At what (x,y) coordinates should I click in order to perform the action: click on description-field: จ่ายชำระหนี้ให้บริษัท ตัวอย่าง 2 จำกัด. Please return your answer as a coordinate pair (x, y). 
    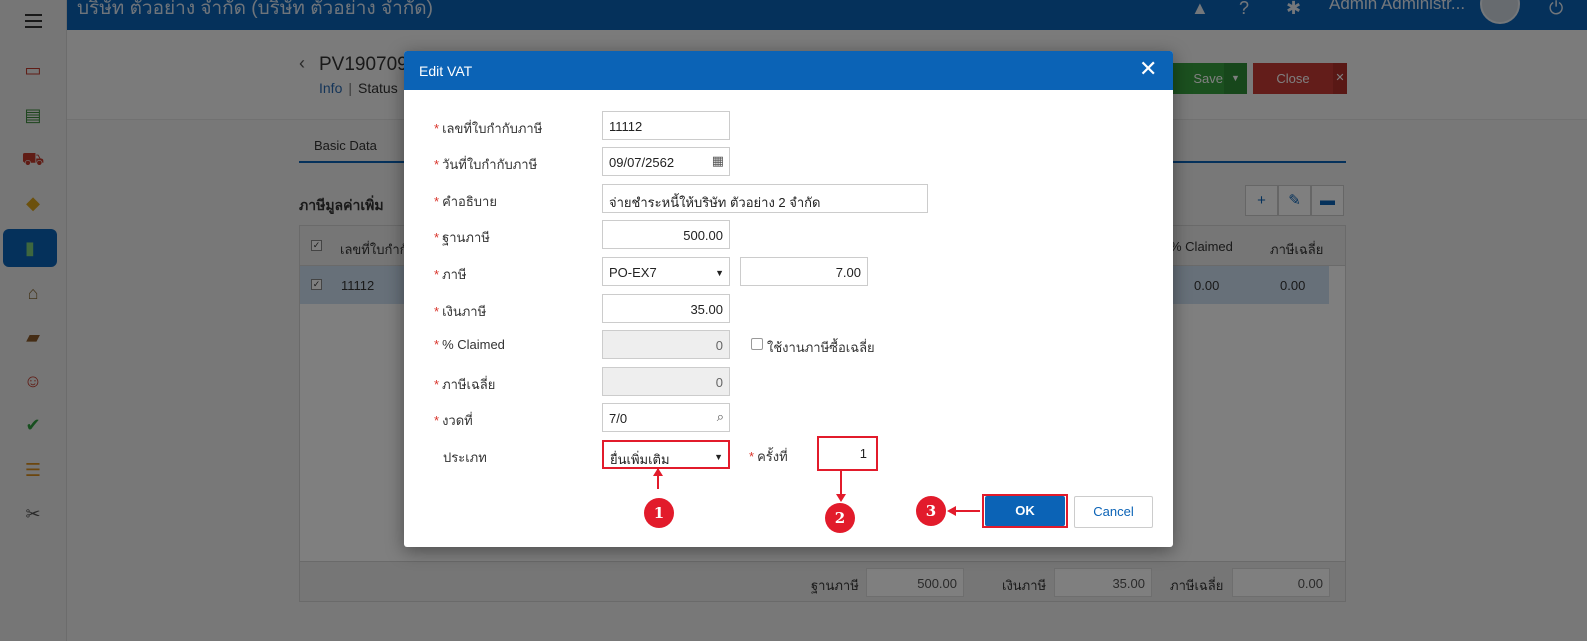
    Looking at the image, I should click on (765, 198).